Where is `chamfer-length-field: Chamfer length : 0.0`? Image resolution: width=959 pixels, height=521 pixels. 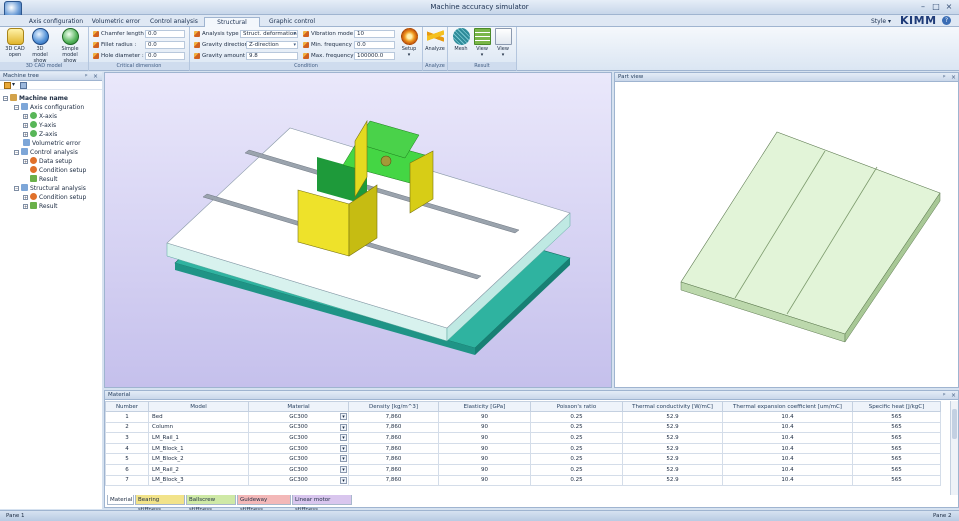
chamfer-length-field: Chamfer length : 0.0 is located at coordinates (140, 34).